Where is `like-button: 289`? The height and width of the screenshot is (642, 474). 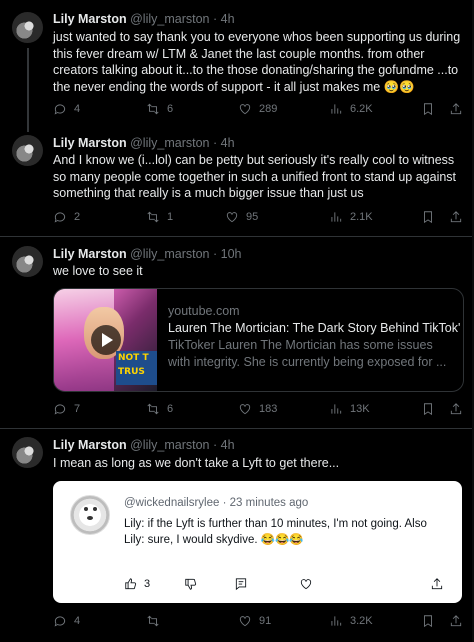
like-button: 289 is located at coordinates (257, 109).